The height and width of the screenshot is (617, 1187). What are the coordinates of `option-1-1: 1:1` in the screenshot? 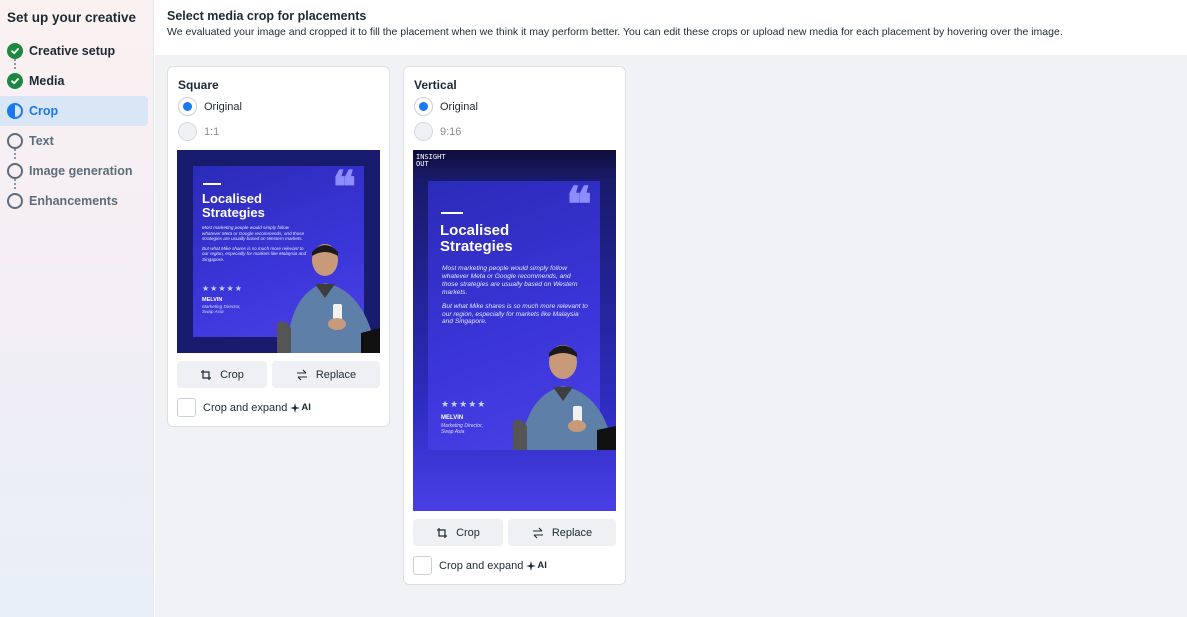 It's located at (198, 131).